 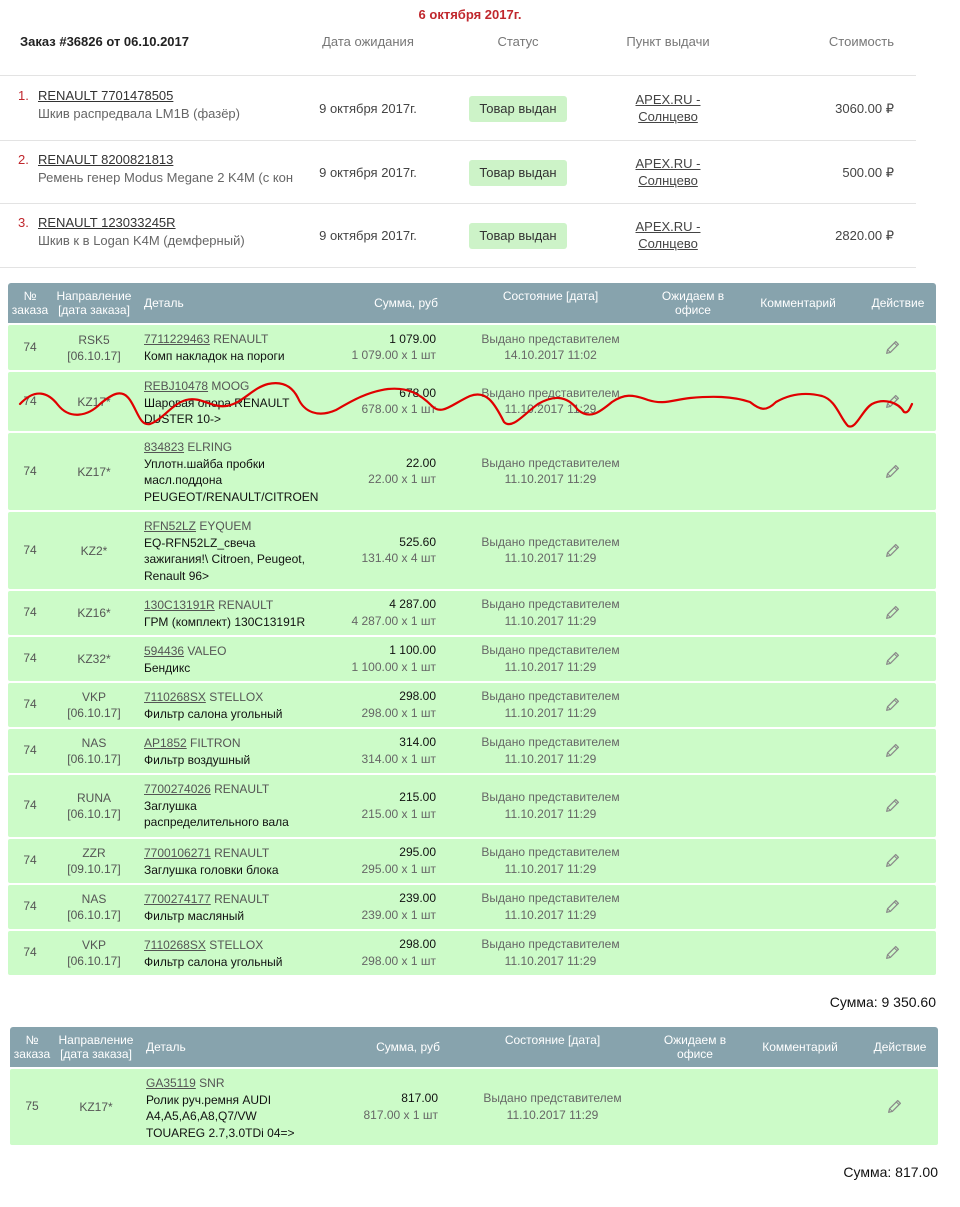 What do you see at coordinates (107, 222) in the screenshot?
I see `item-article-link: RENAULT 123033245R` at bounding box center [107, 222].